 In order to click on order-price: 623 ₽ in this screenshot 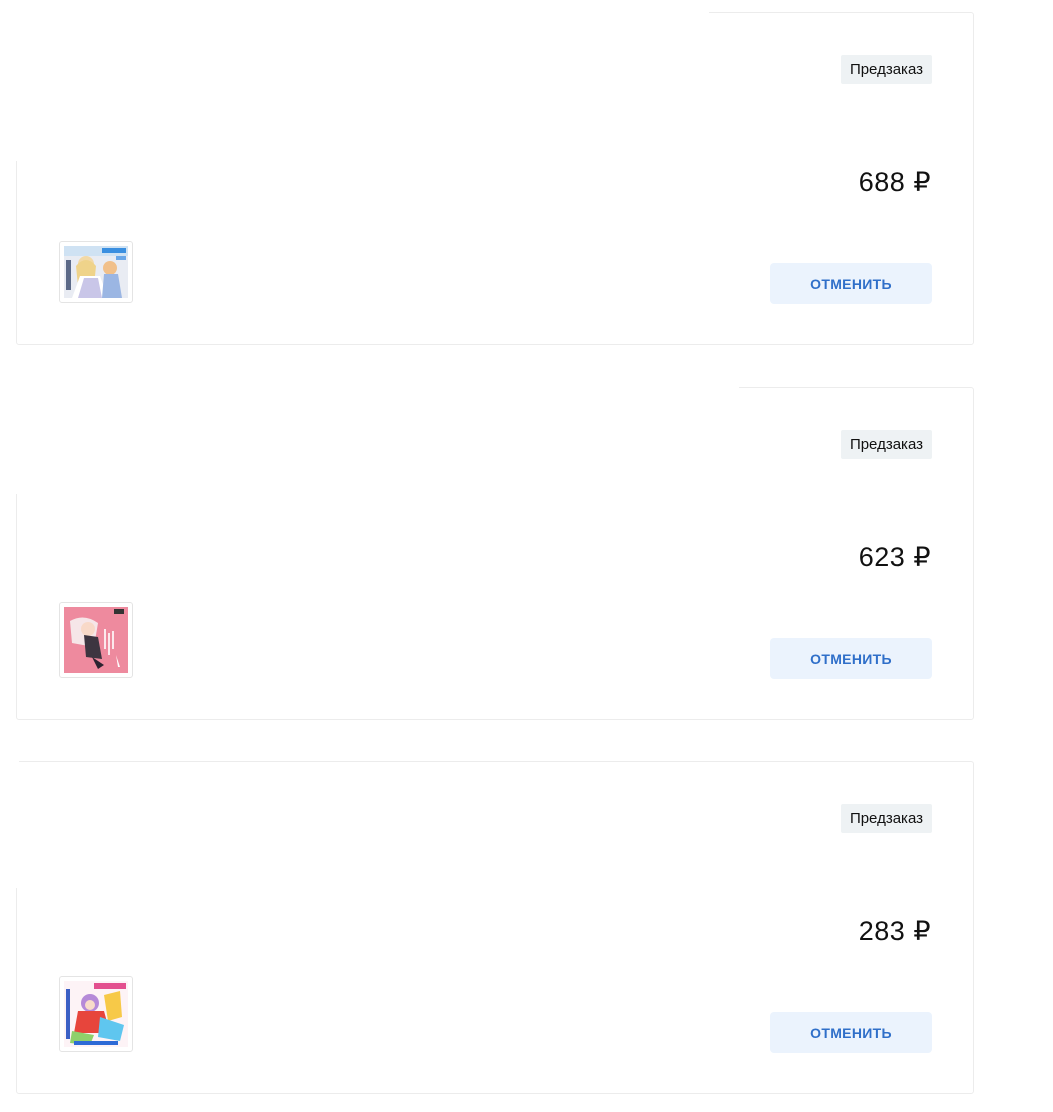, I will do `click(894, 557)`.